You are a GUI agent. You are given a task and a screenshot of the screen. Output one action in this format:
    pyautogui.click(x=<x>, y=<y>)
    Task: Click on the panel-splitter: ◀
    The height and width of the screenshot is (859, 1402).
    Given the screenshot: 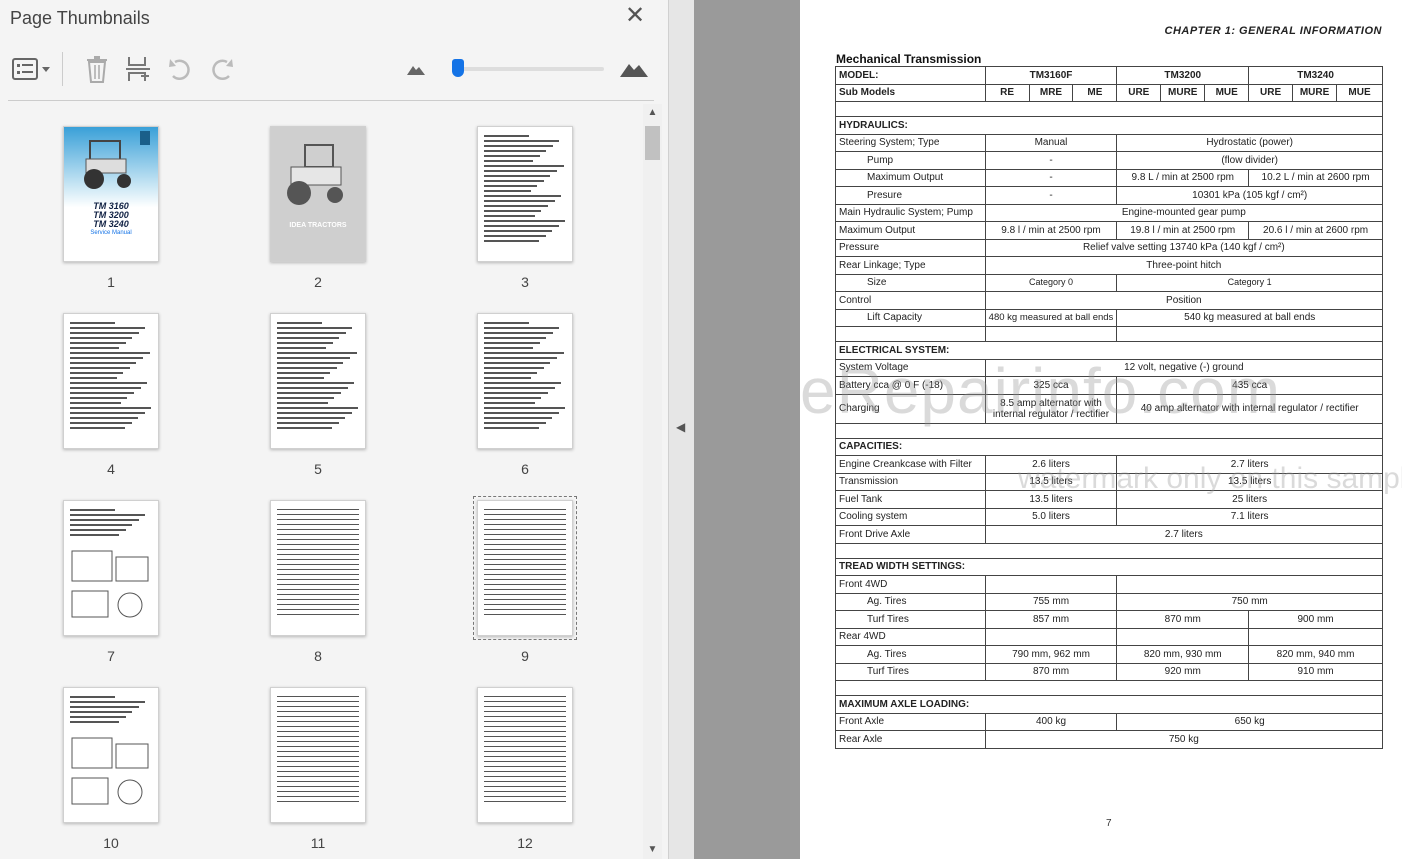 What is the action you would take?
    pyautogui.click(x=681, y=429)
    